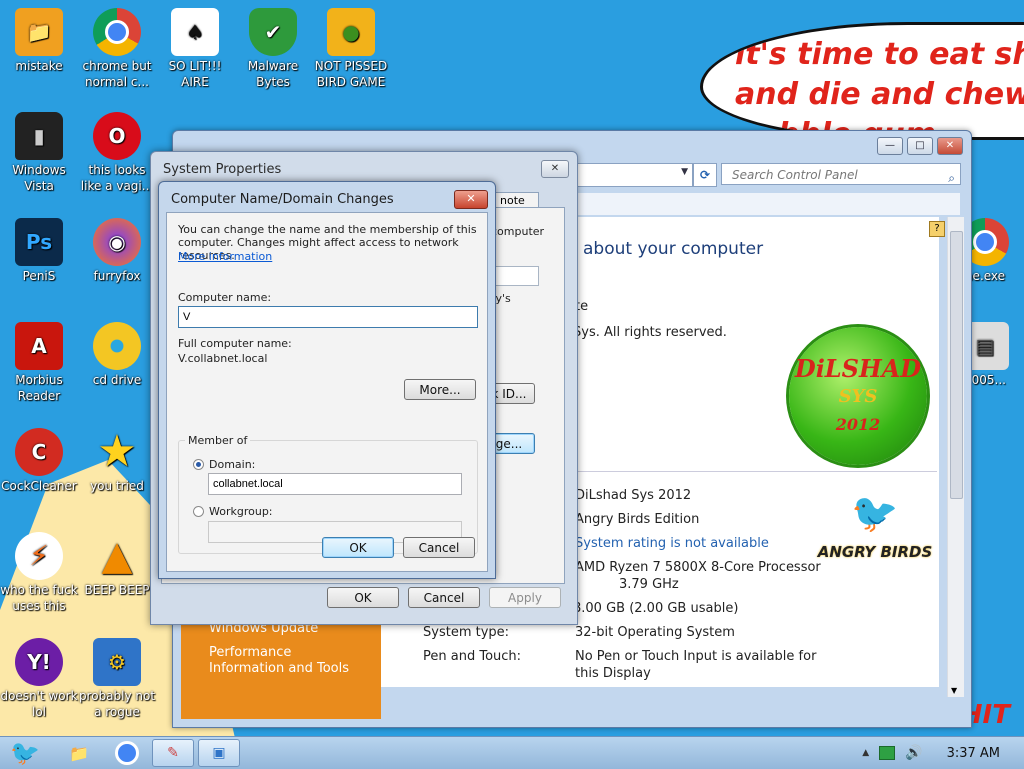 The width and height of the screenshot is (1024, 769). What do you see at coordinates (219, 753) in the screenshot?
I see `system-properties-icon: ▣` at bounding box center [219, 753].